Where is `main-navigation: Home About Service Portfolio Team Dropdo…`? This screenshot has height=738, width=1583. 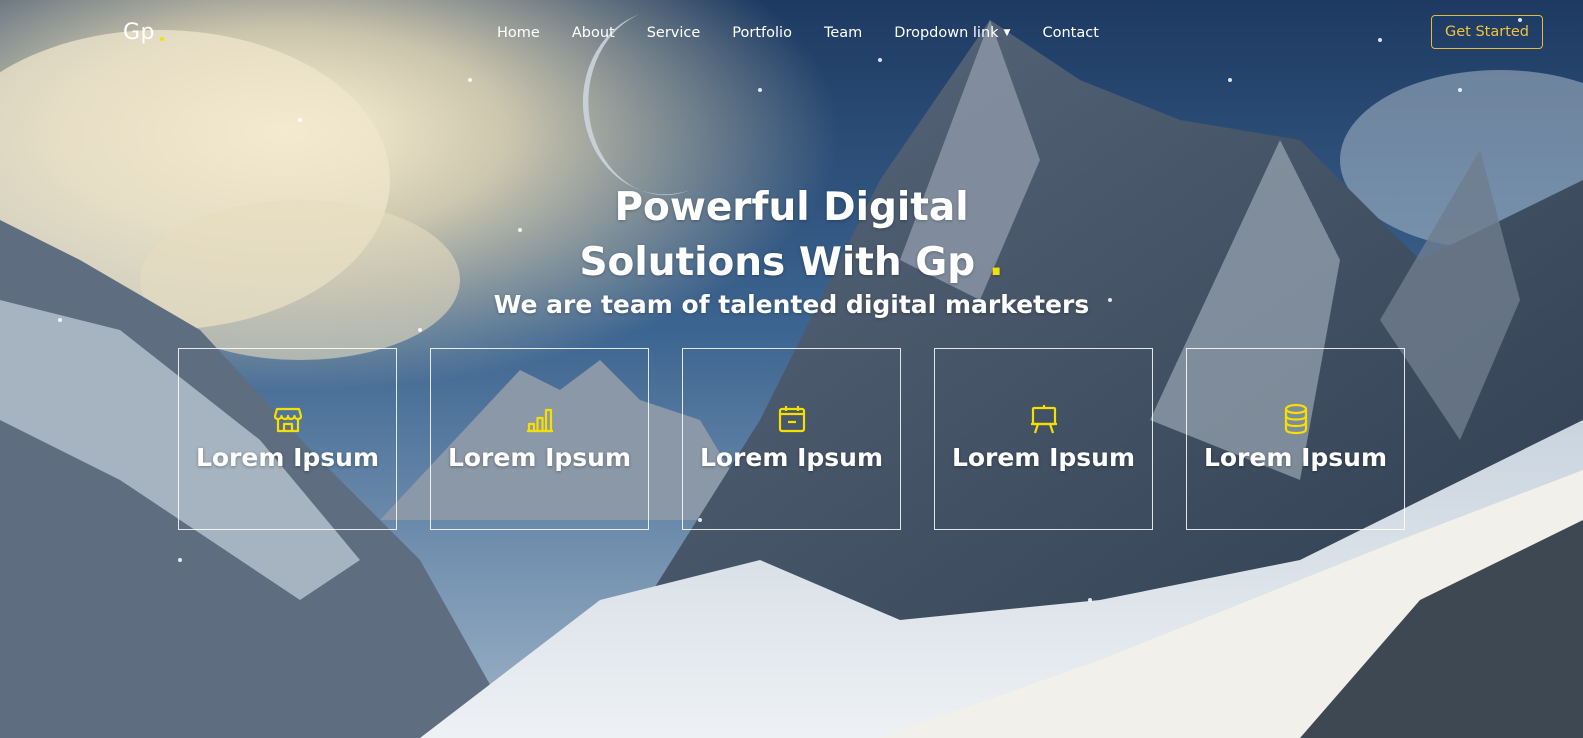 main-navigation: Home About Service Portfolio Team Dropdo… is located at coordinates (814, 33).